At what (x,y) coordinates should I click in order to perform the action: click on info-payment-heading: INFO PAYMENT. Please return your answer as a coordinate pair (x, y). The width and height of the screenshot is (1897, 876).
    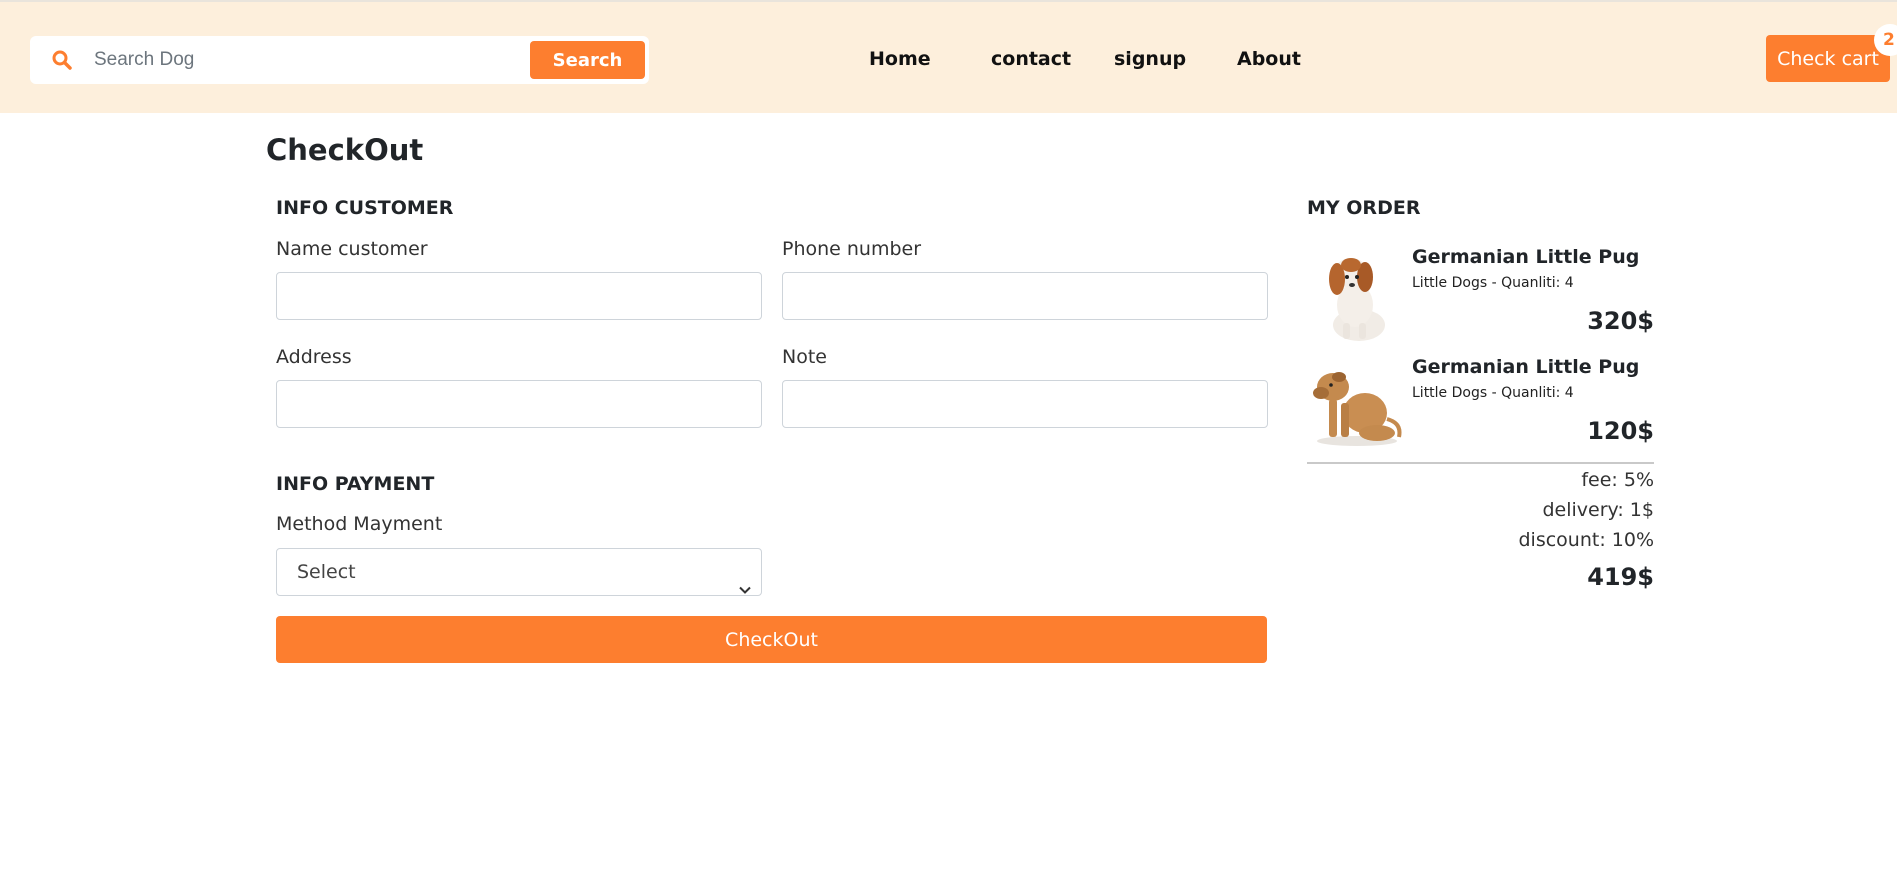
    Looking at the image, I should click on (355, 484).